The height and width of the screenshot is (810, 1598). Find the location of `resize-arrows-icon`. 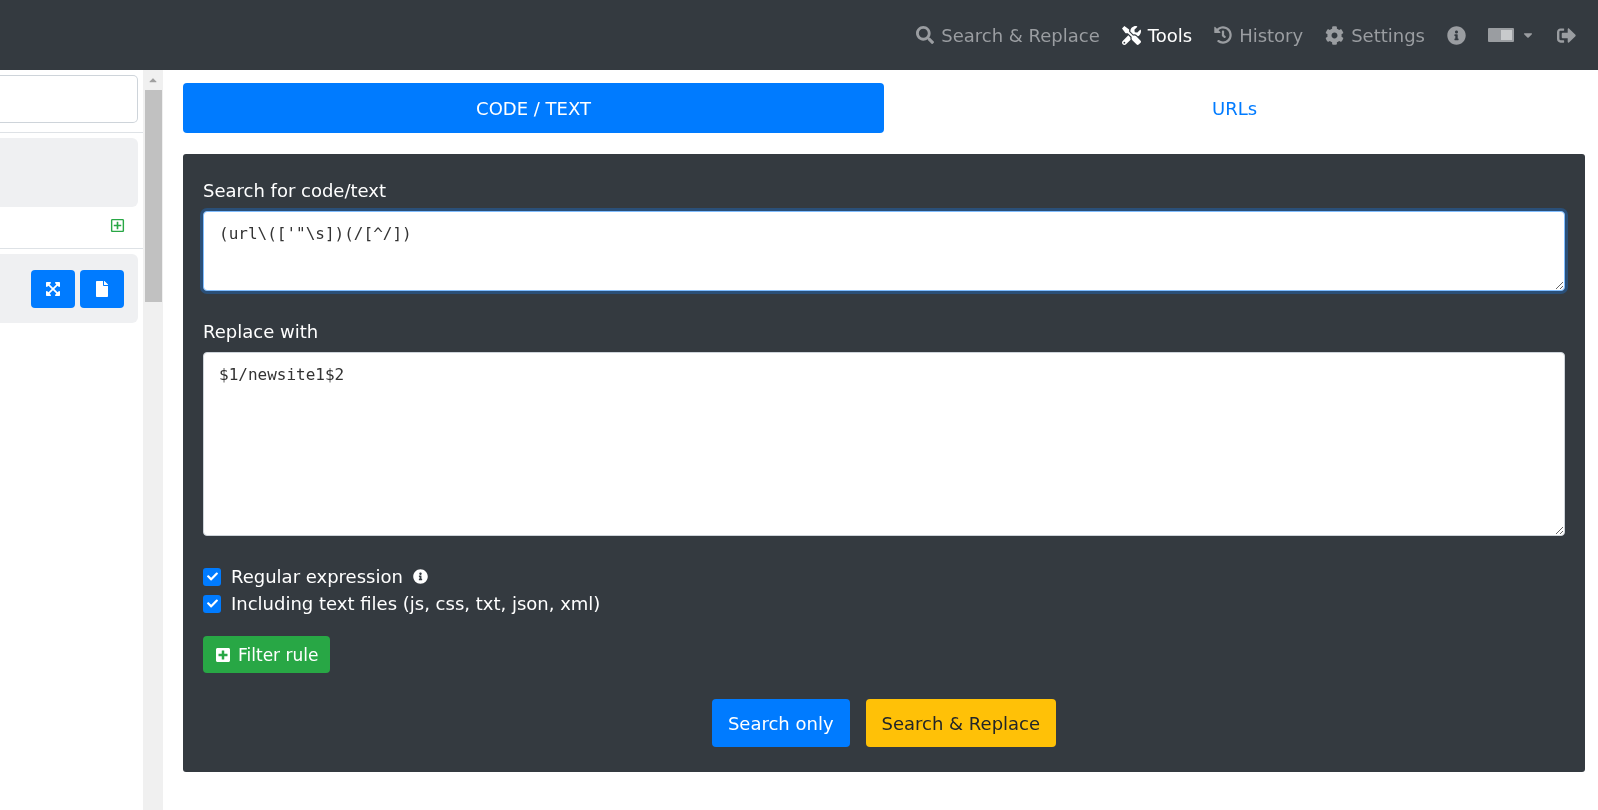

resize-arrows-icon is located at coordinates (53, 288).